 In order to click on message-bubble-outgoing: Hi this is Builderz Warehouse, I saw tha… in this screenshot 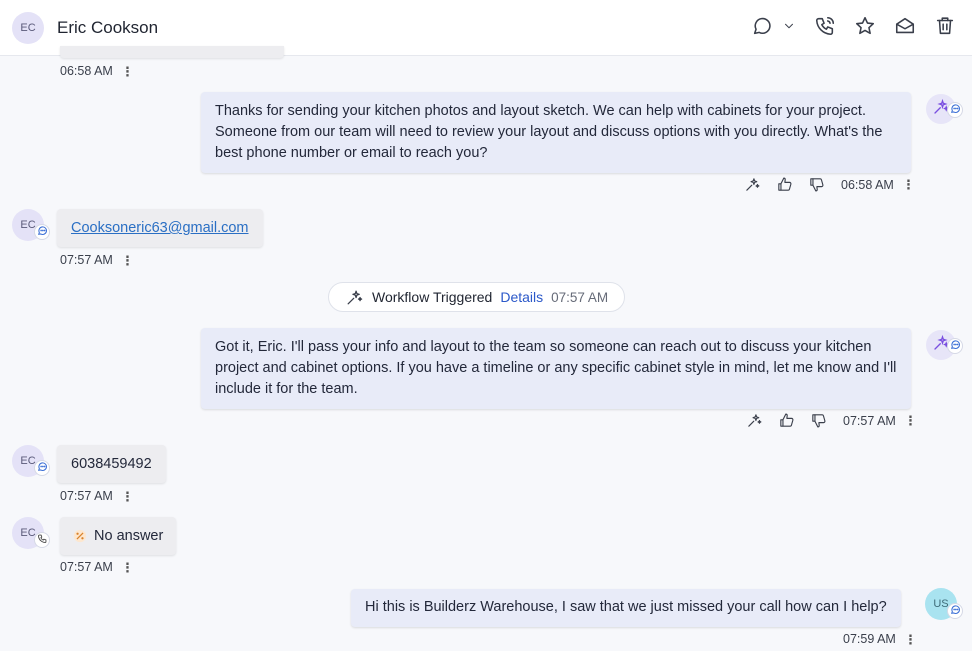, I will do `click(626, 608)`.